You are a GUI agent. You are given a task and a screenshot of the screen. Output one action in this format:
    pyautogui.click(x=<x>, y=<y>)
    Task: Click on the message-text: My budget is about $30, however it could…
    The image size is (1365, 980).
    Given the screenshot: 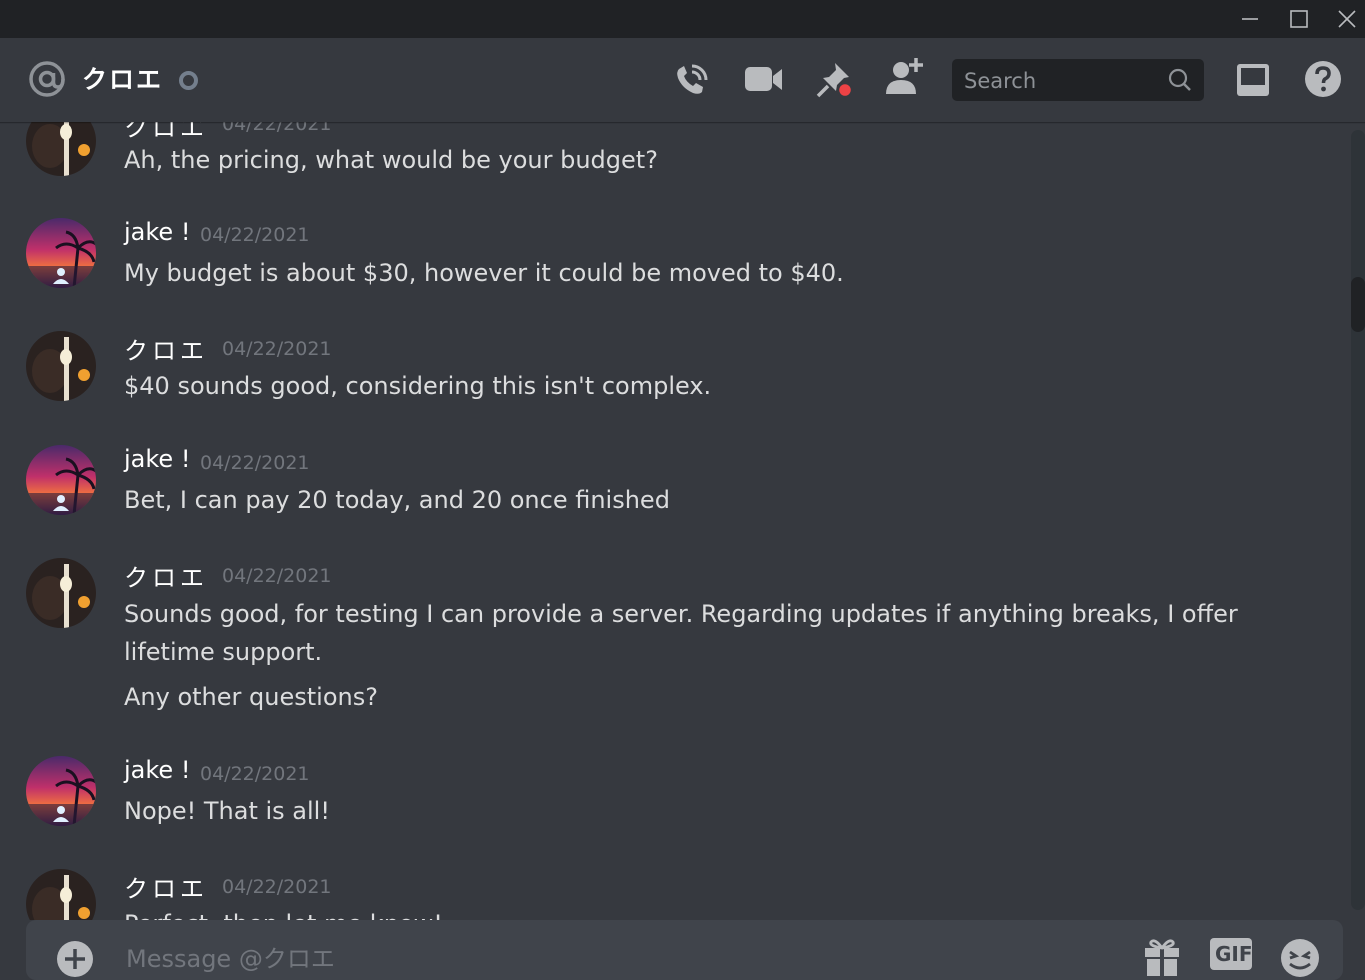 What is the action you would take?
    pyautogui.click(x=484, y=273)
    